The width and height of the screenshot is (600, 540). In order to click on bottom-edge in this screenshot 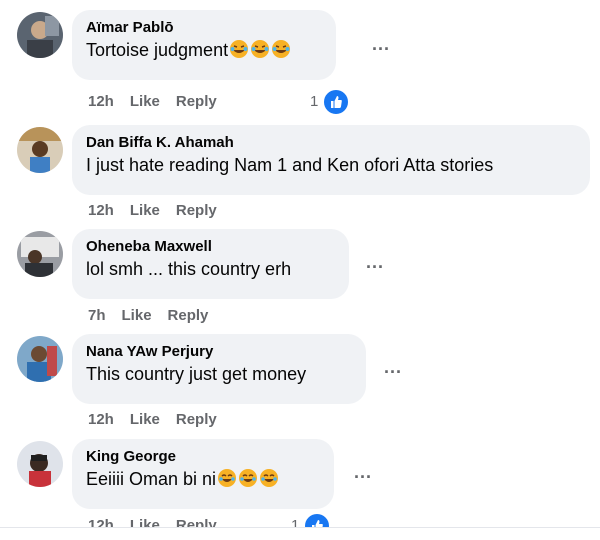, I will do `click(300, 533)`.